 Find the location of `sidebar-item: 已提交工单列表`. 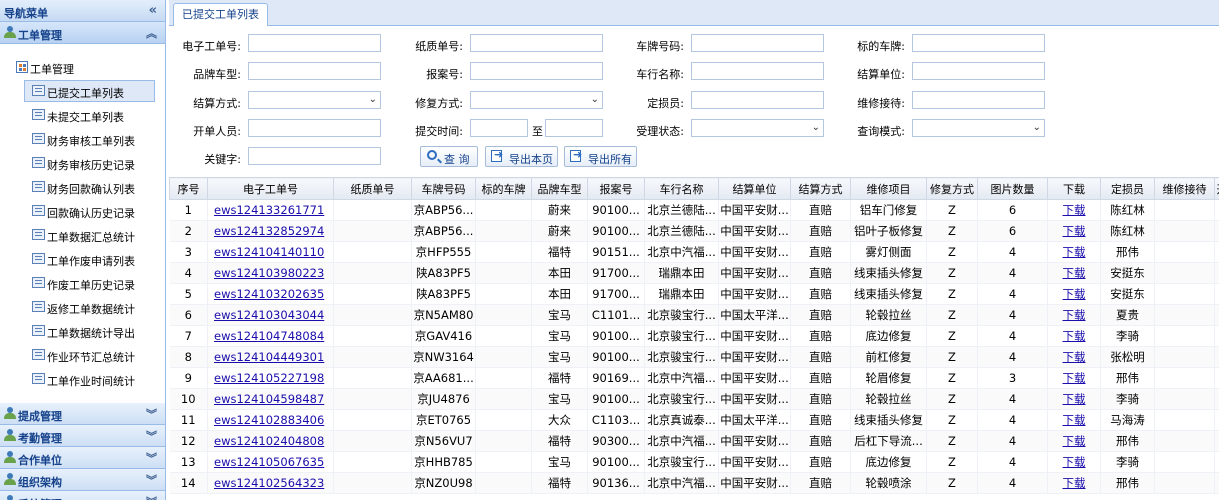

sidebar-item: 已提交工单列表 is located at coordinates (89, 91).